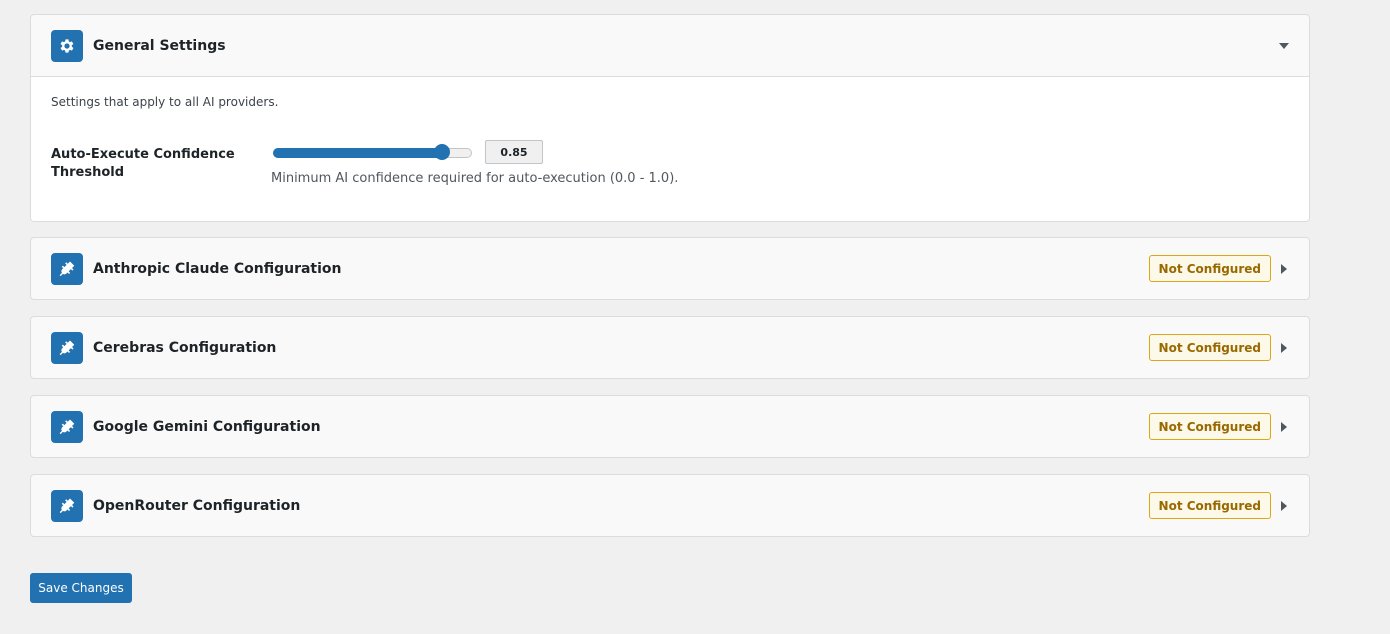  What do you see at coordinates (514, 152) in the screenshot?
I see `threshold-value-input: 0.85` at bounding box center [514, 152].